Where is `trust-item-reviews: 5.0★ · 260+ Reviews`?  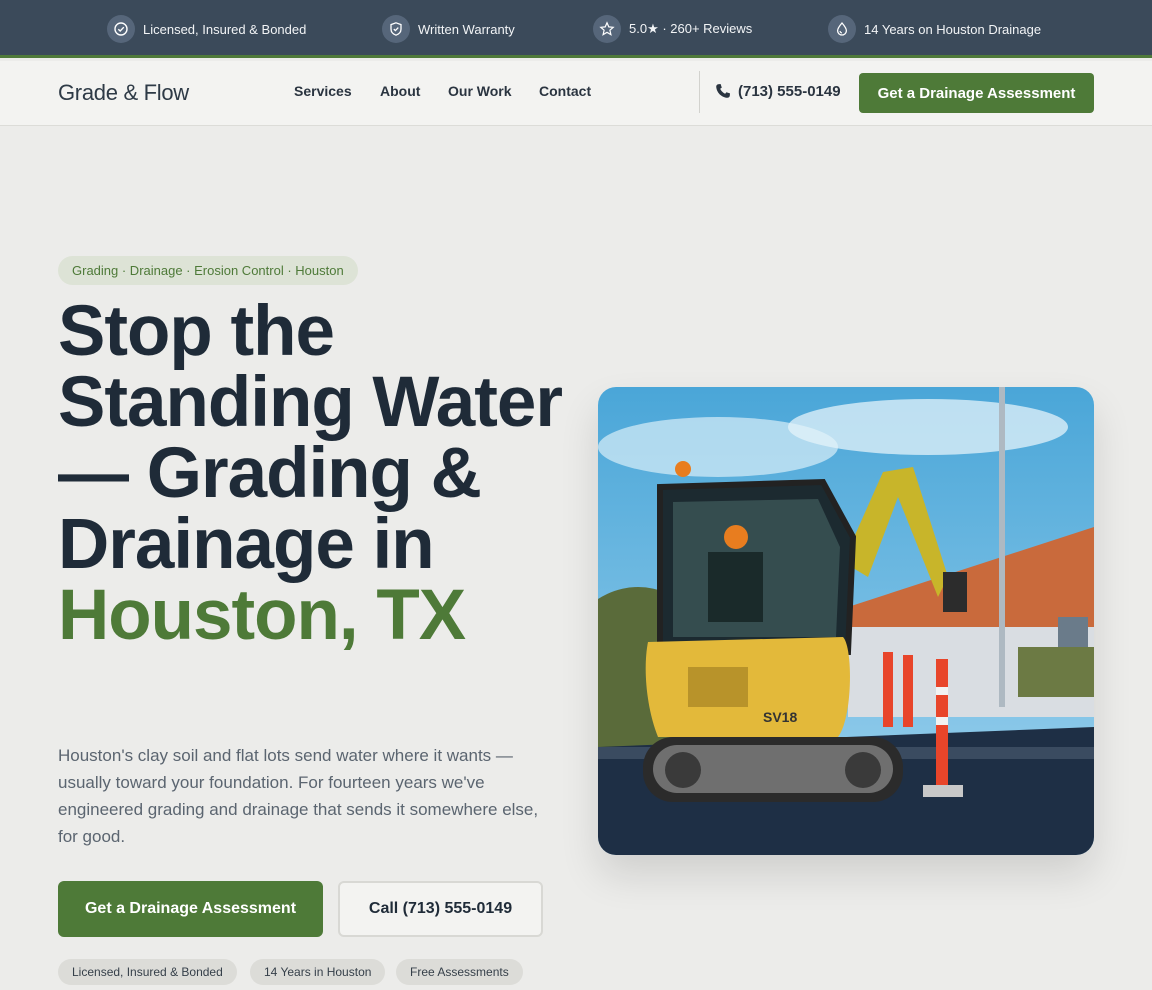
trust-item-reviews: 5.0★ · 260+ Reviews is located at coordinates (672, 29).